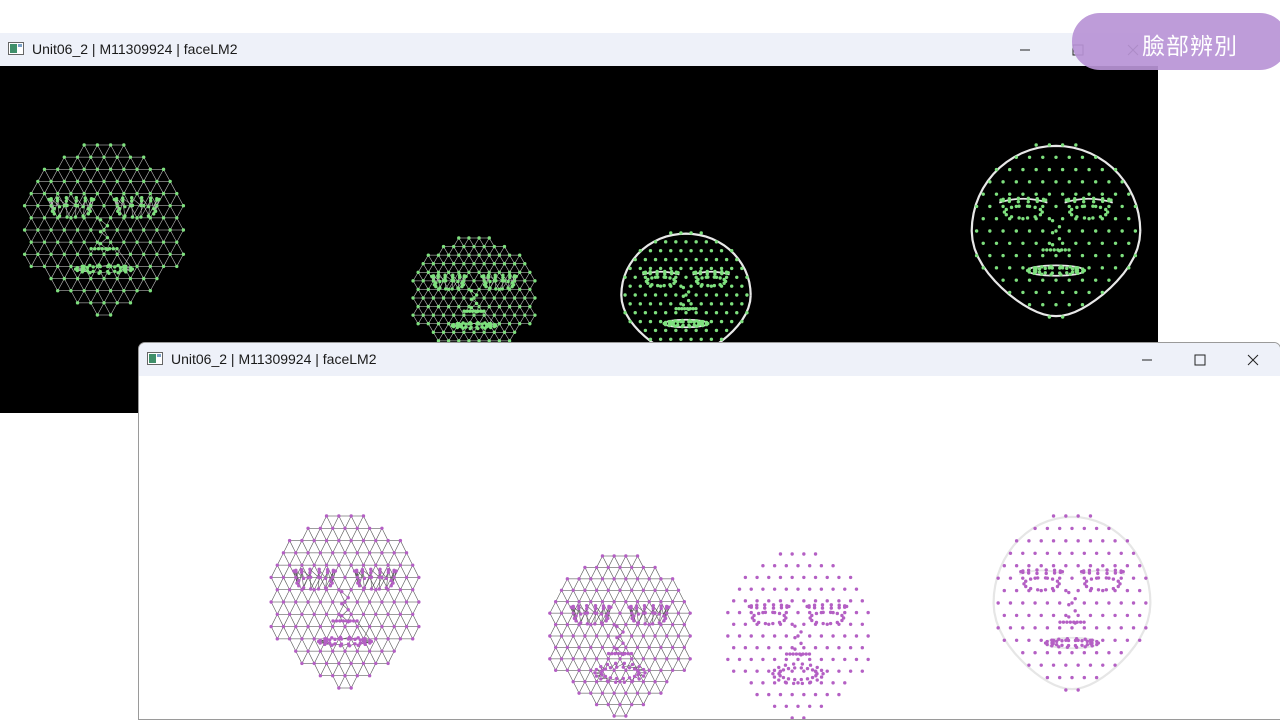 The height and width of the screenshot is (720, 1280). I want to click on close-button, so click(1253, 359).